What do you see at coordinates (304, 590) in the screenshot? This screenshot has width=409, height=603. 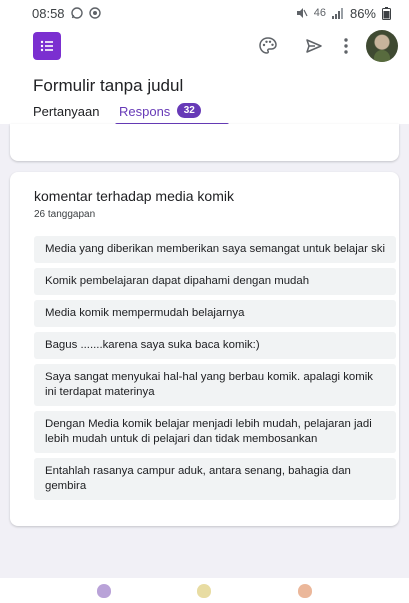 I see `emoji-orange-icon` at bounding box center [304, 590].